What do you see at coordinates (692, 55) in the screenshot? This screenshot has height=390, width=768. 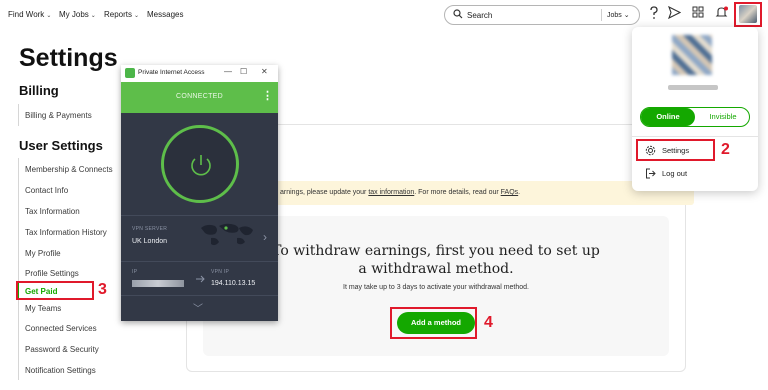 I see `profile-photo` at bounding box center [692, 55].